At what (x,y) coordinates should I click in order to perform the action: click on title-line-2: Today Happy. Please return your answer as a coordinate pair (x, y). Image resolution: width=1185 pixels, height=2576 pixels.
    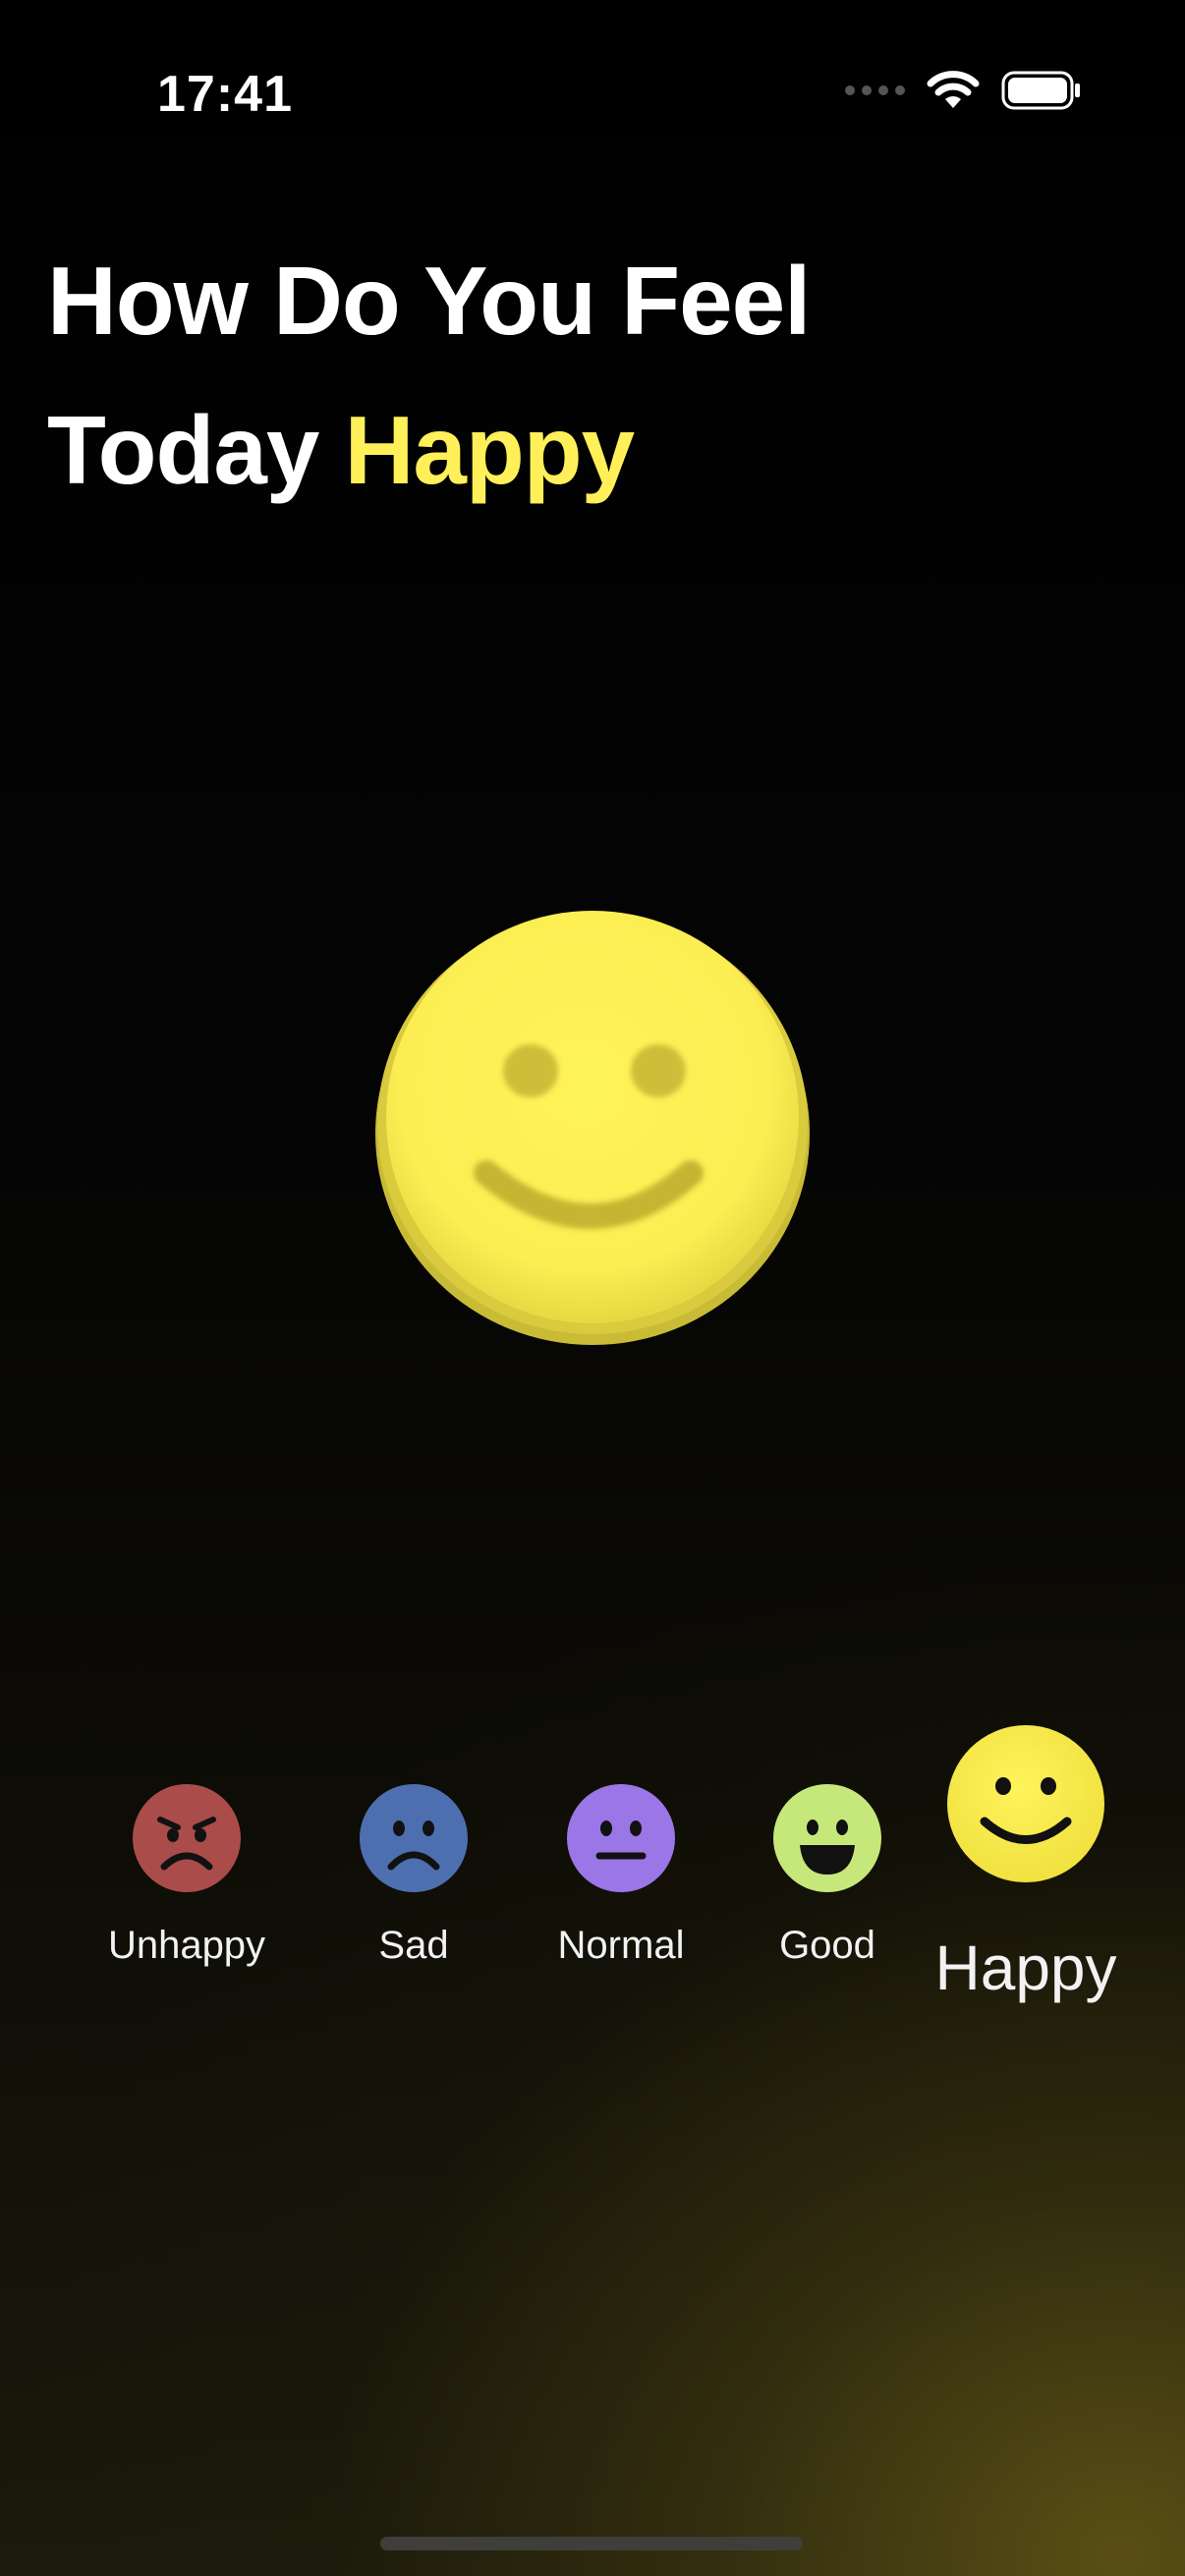
    Looking at the image, I should click on (429, 450).